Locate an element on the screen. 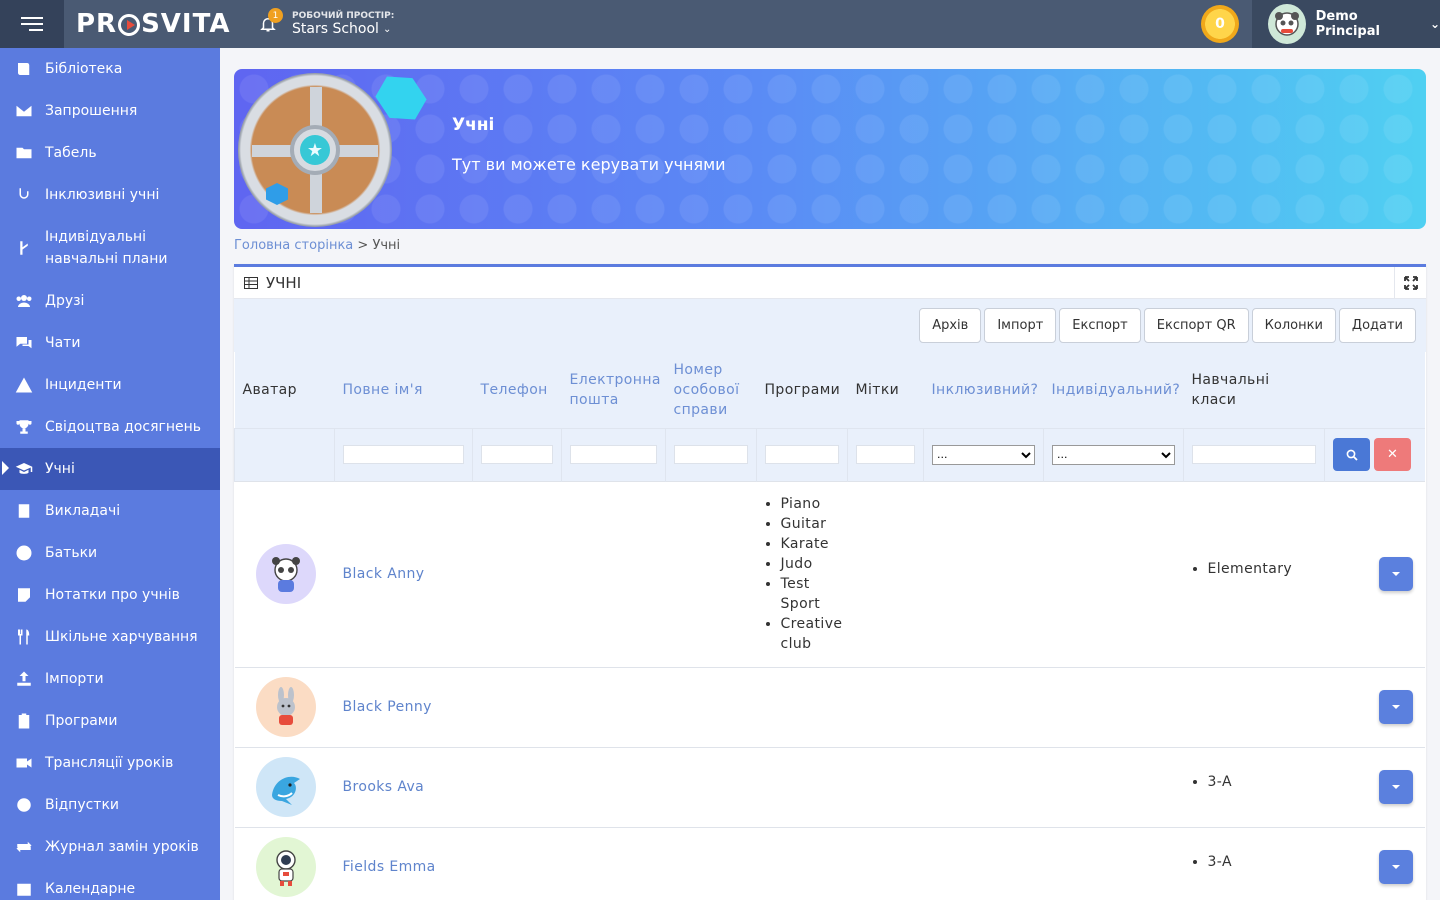 Image resolution: width=1440 pixels, height=900 pixels. filter-phone-input is located at coordinates (517, 454).